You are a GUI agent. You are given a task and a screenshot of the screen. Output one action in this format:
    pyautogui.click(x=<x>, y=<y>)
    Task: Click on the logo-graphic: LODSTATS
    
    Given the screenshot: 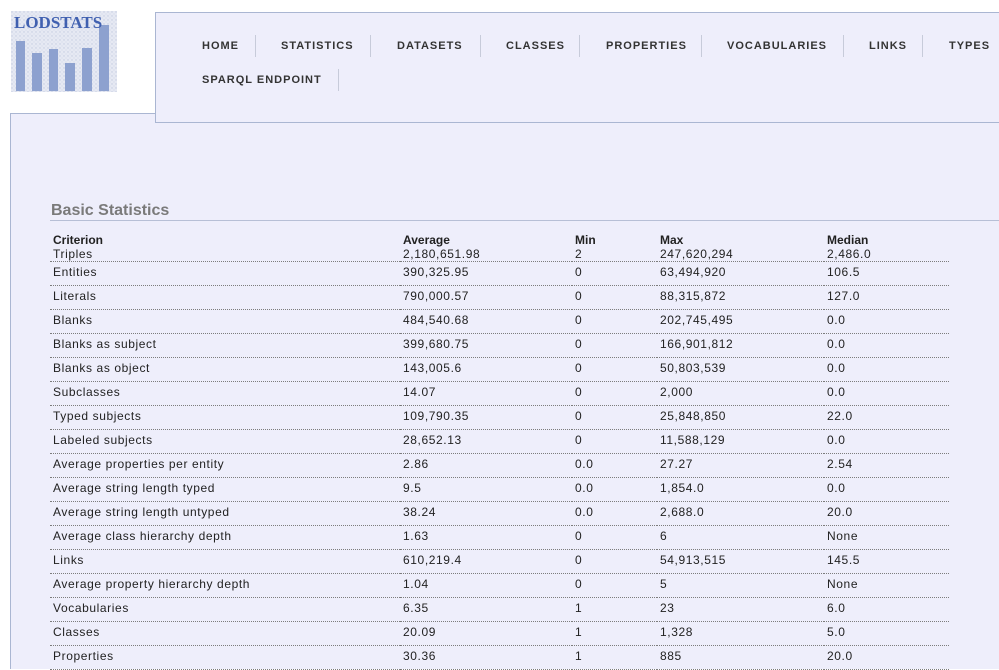 What is the action you would take?
    pyautogui.click(x=64, y=51)
    